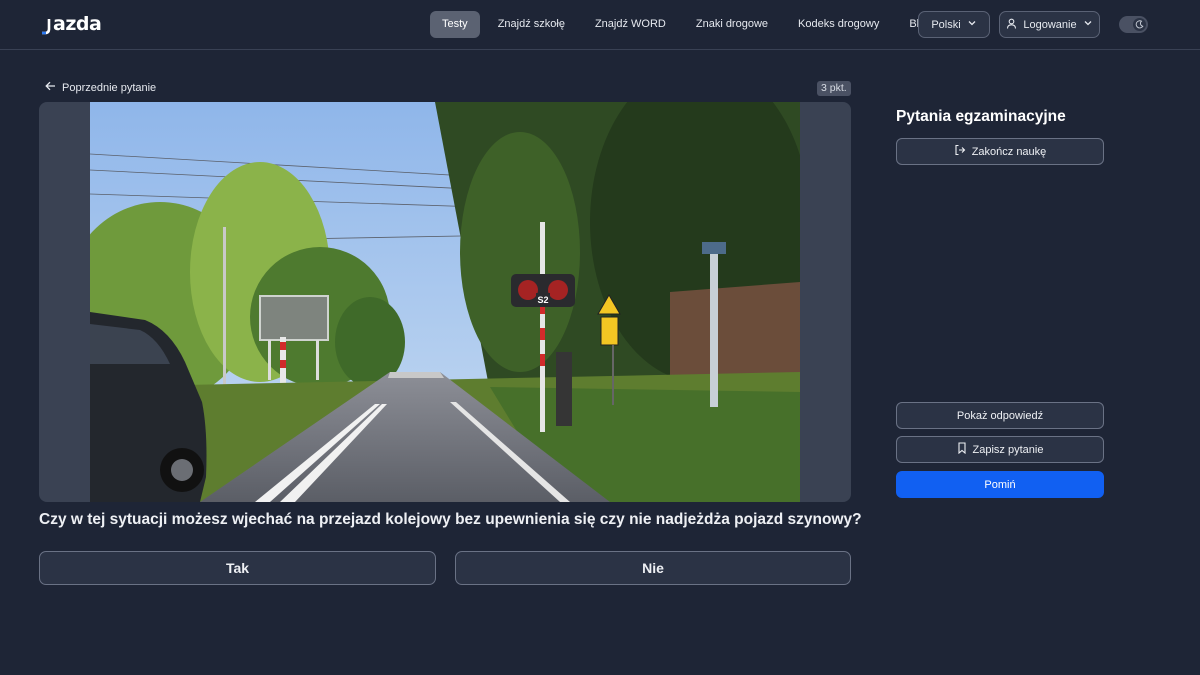  Describe the element at coordinates (838, 24) in the screenshot. I see `nav-item-traffic-code: Kodeks drogowy` at that location.